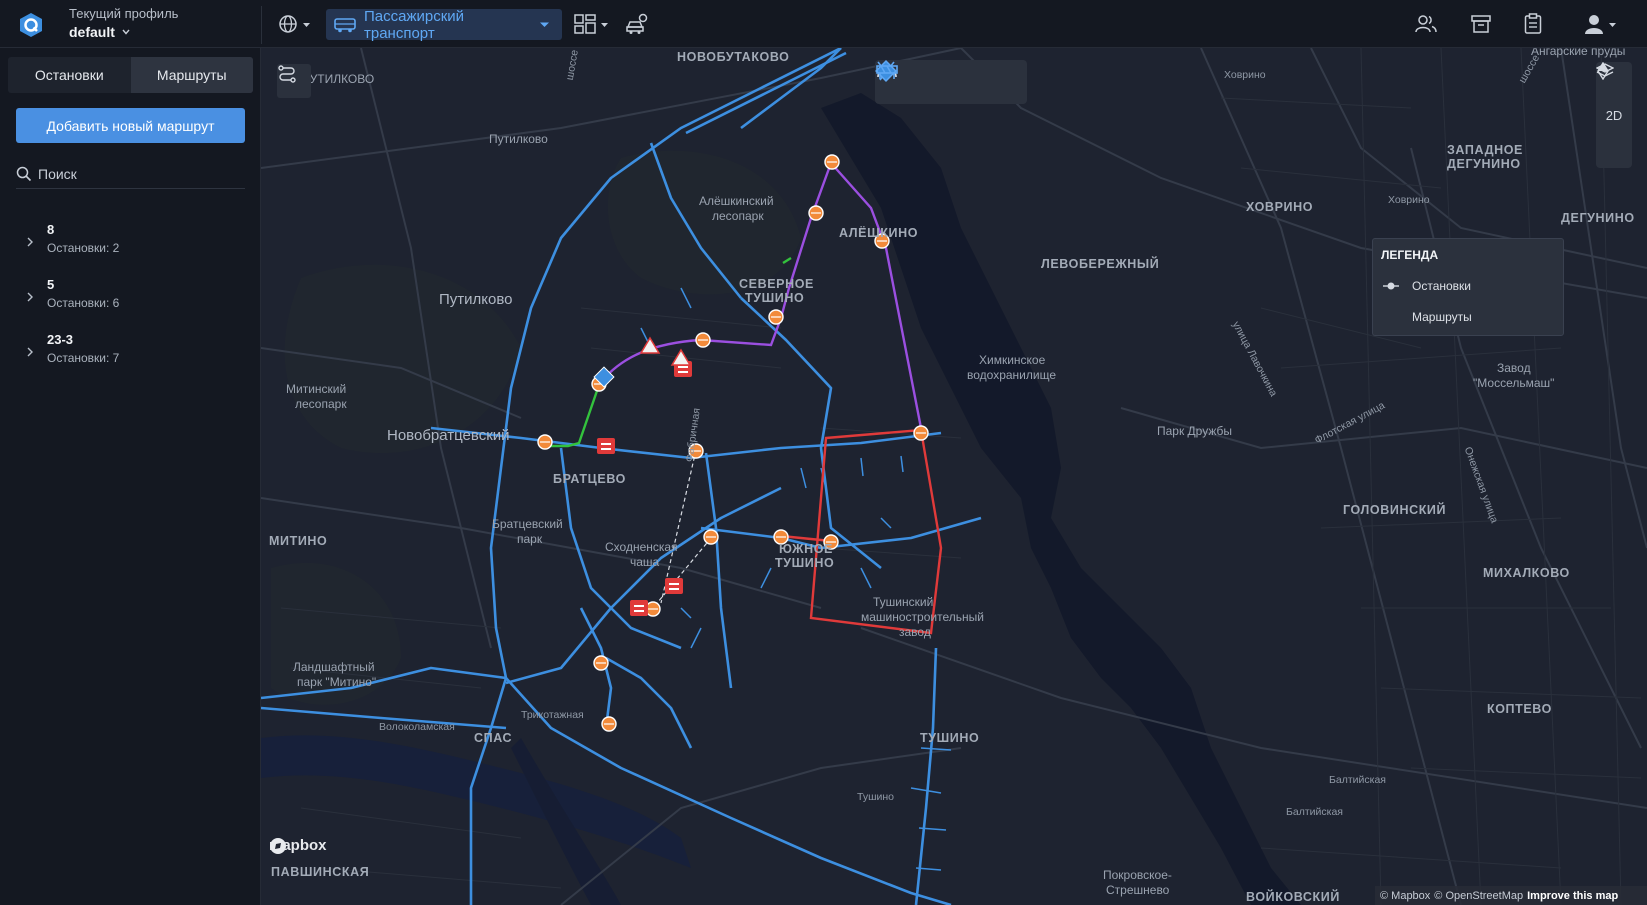 This screenshot has width=1647, height=905. Describe the element at coordinates (1594, 24) in the screenshot. I see `avatar-icon` at that location.